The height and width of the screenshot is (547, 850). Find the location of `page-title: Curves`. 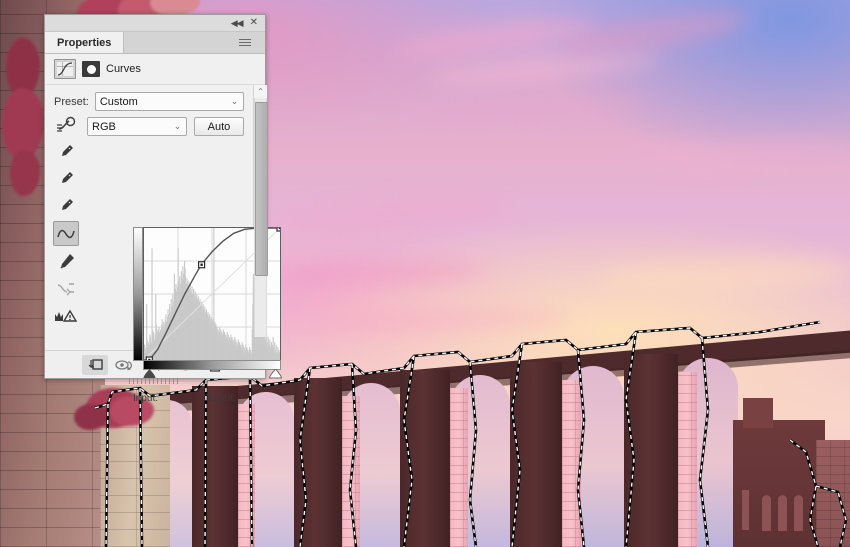

page-title: Curves is located at coordinates (123, 69).